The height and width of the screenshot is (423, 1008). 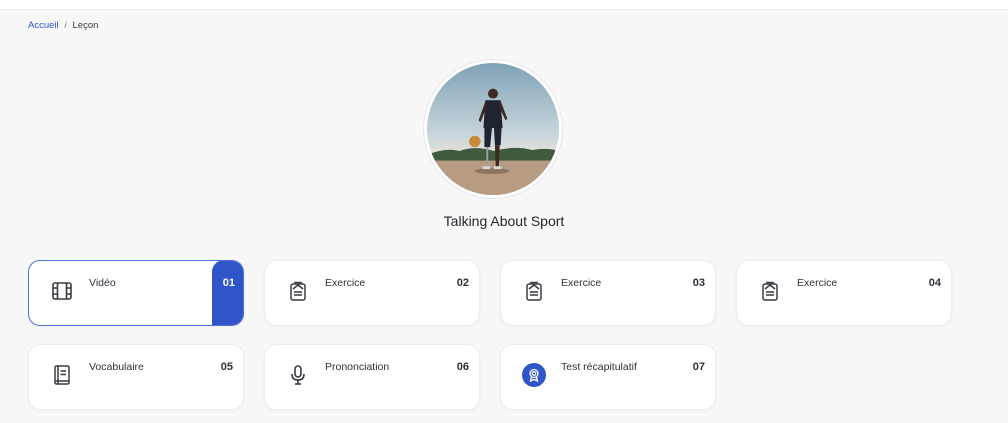 What do you see at coordinates (534, 375) in the screenshot?
I see `award-badge-icon` at bounding box center [534, 375].